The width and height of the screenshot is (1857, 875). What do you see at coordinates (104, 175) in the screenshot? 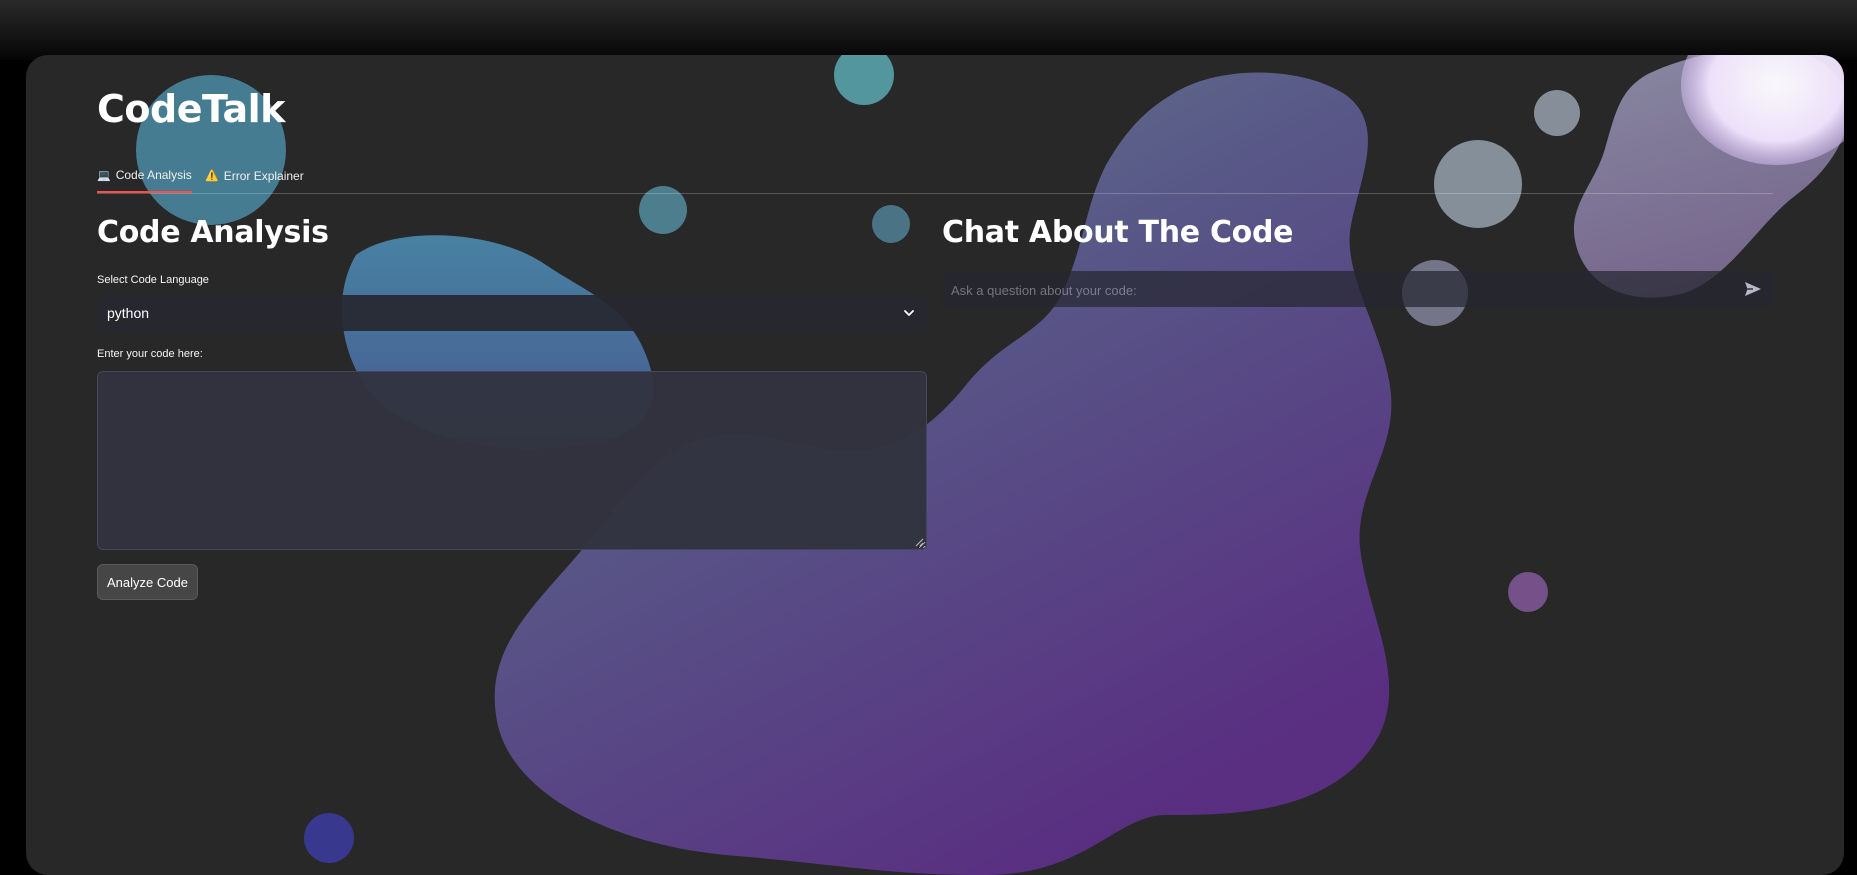
I see `laptop-icon: 💻` at bounding box center [104, 175].